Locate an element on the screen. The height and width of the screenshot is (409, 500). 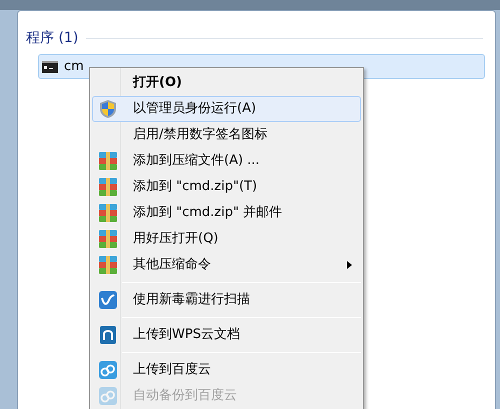
menu-item: 添加到 "cmd.zip" 并邮件 is located at coordinates (226, 213).